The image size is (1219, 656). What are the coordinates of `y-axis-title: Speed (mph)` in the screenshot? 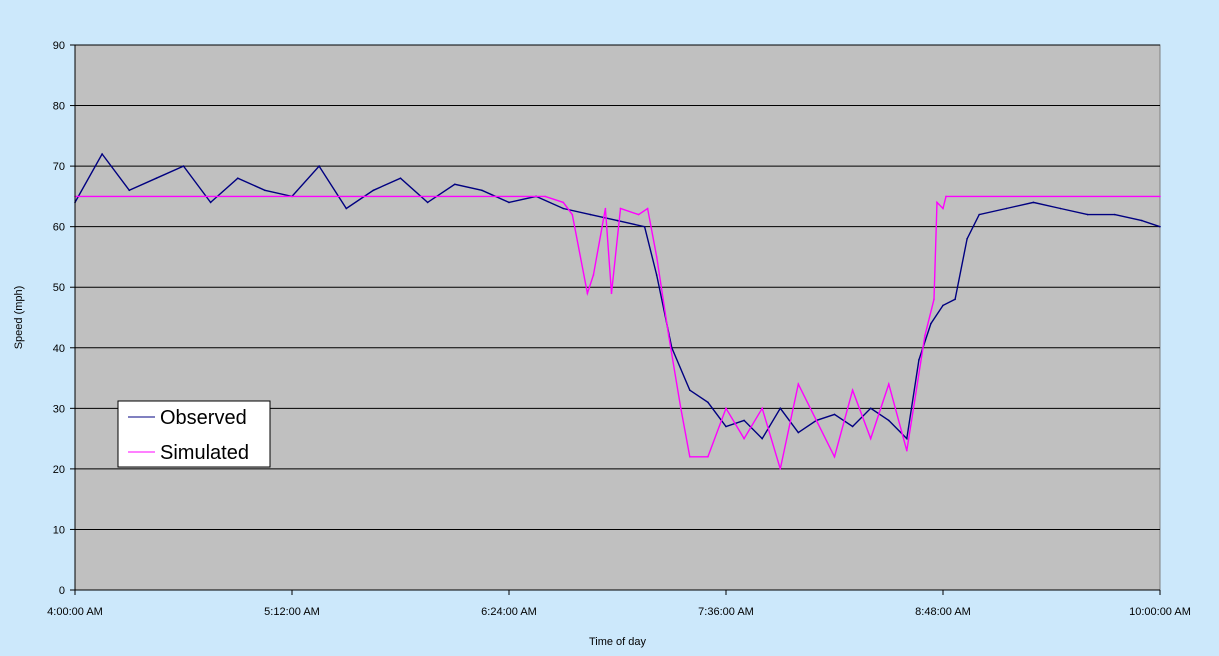 It's located at (19, 318).